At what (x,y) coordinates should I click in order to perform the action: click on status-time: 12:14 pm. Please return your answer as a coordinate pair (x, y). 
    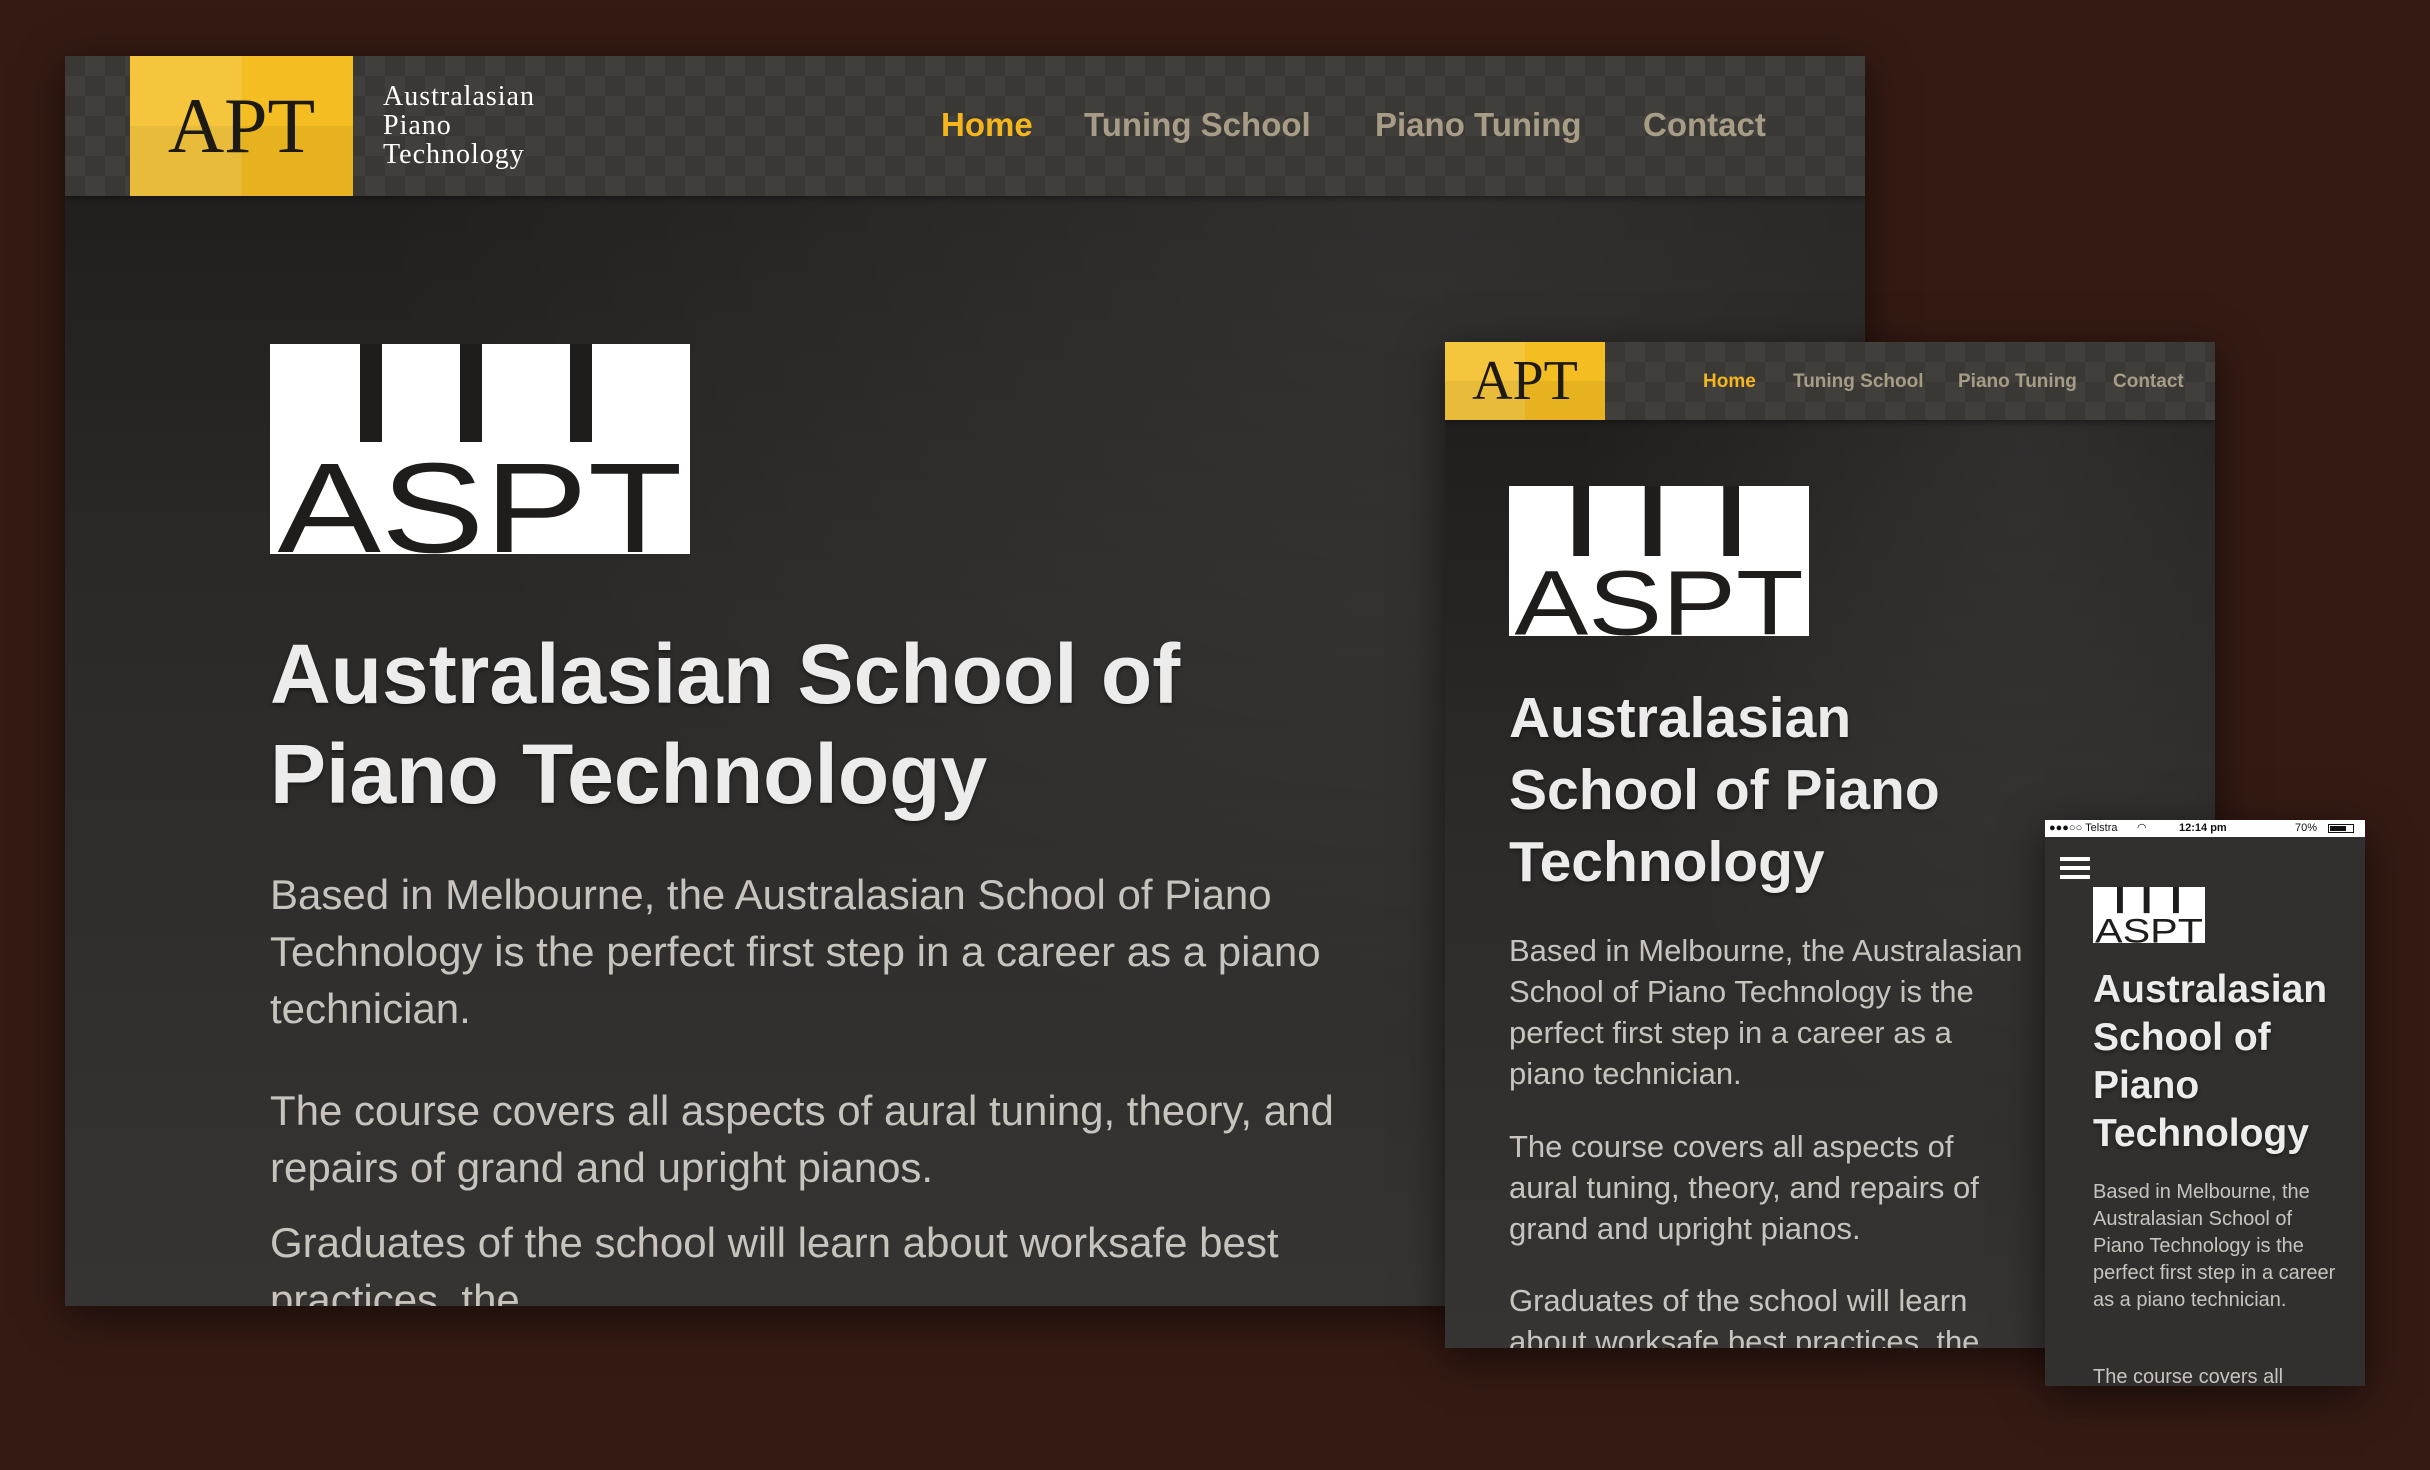
    Looking at the image, I should click on (2203, 828).